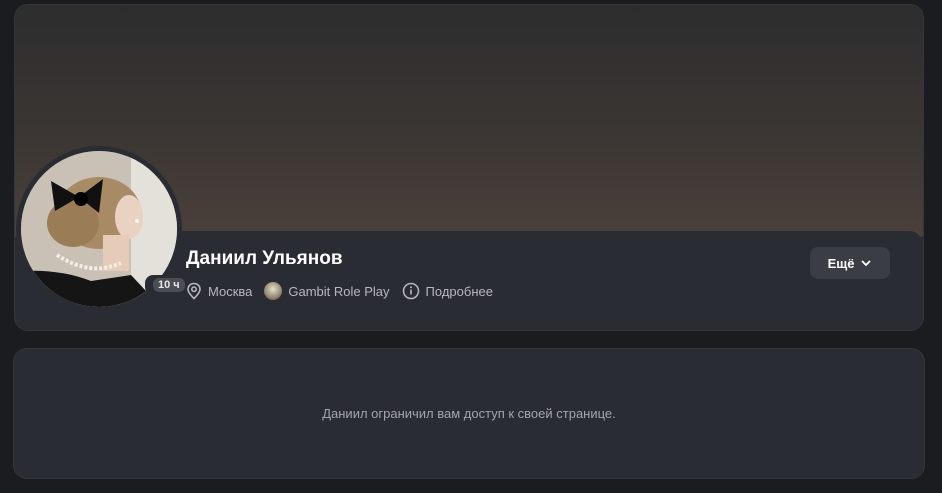  Describe the element at coordinates (459, 291) in the screenshot. I see `details-label: Подробнее` at that location.